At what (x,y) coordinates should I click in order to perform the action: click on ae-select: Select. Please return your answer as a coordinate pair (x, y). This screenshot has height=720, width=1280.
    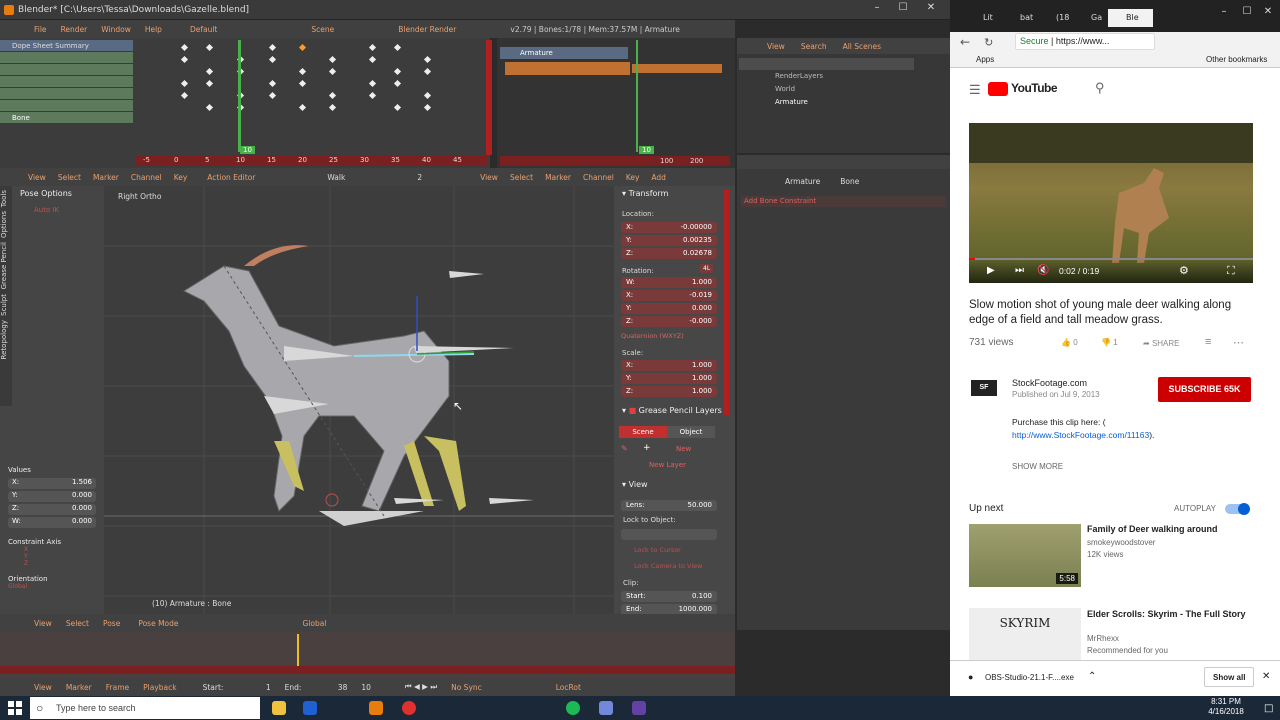
    Looking at the image, I should click on (69, 177).